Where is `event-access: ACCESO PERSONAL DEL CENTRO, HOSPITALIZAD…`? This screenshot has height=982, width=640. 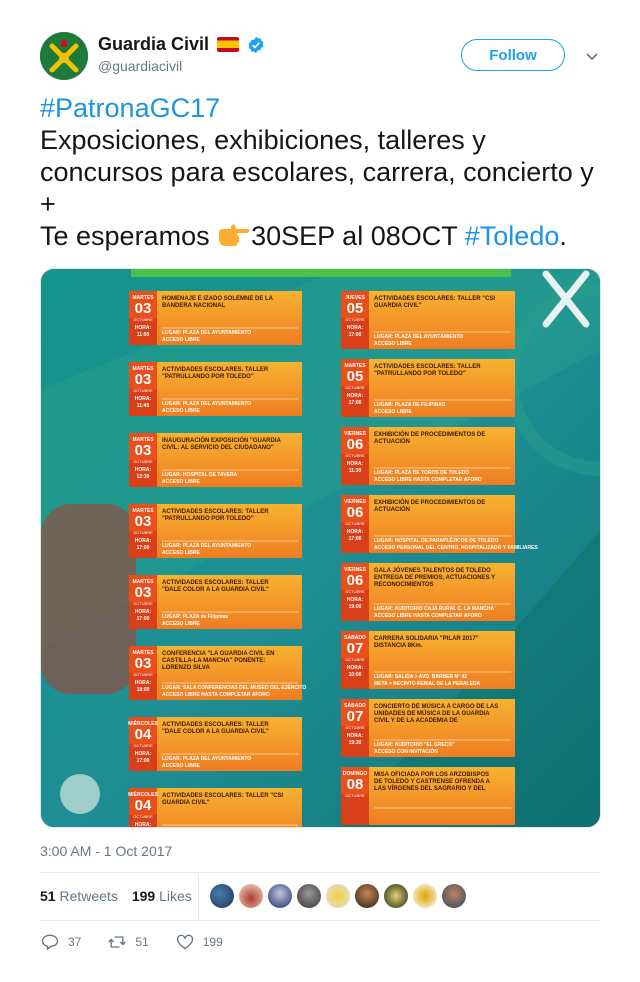
event-access: ACCESO PERSONAL DEL CENTRO, HOSPITALIZAD… is located at coordinates (456, 548).